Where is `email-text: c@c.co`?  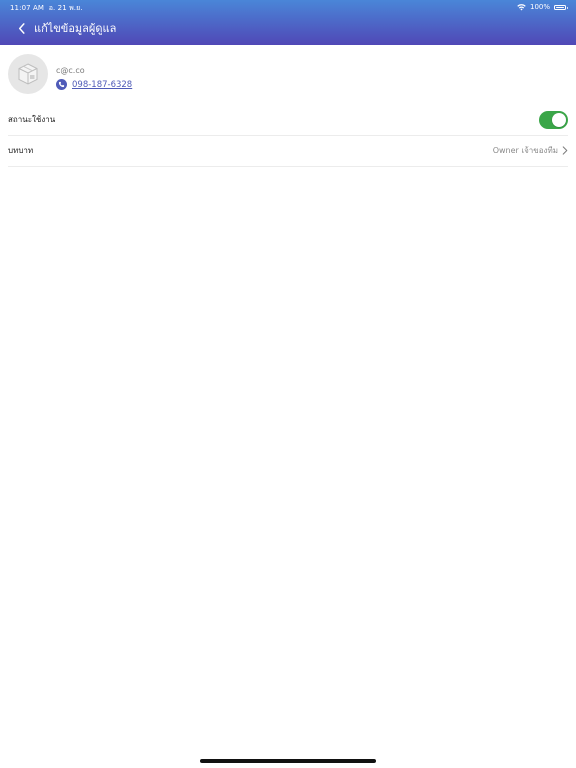
email-text: c@c.co is located at coordinates (70, 70).